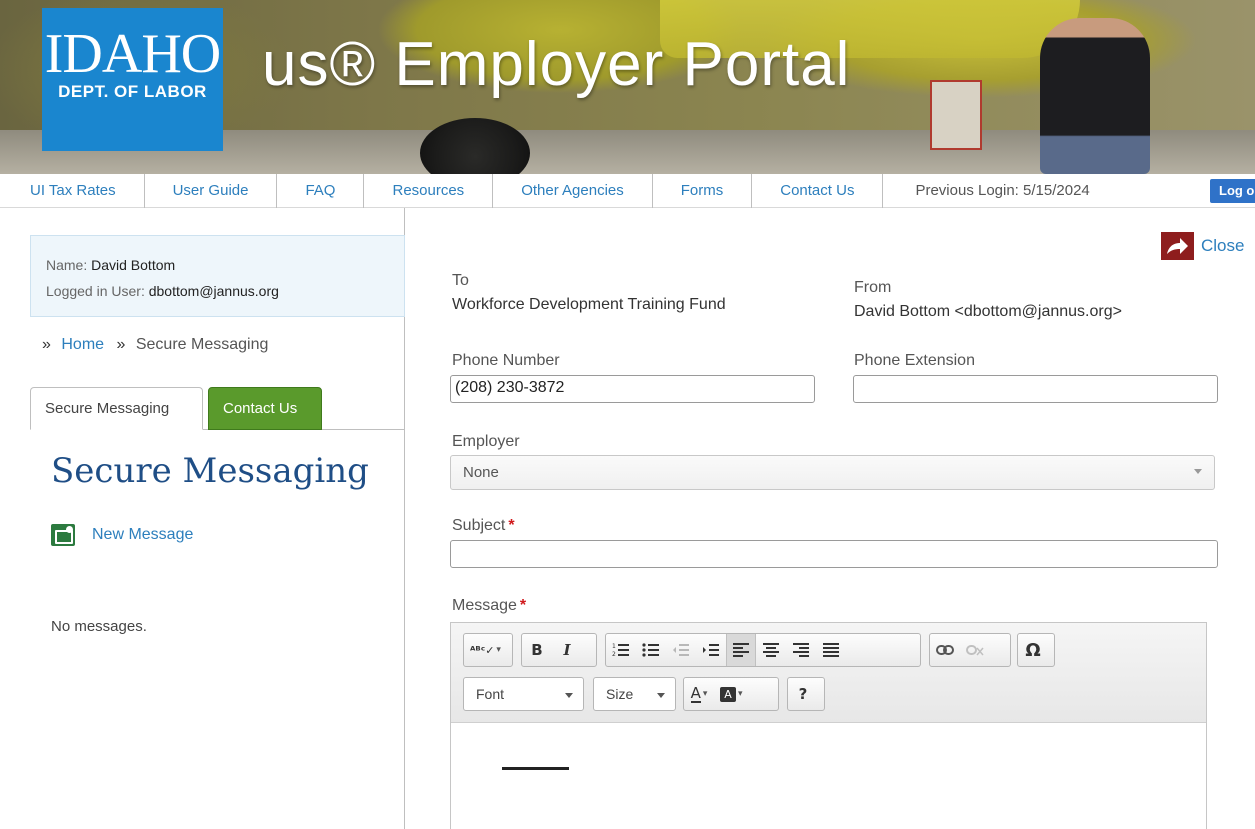 The image size is (1255, 829). I want to click on help-icon: ?, so click(803, 694).